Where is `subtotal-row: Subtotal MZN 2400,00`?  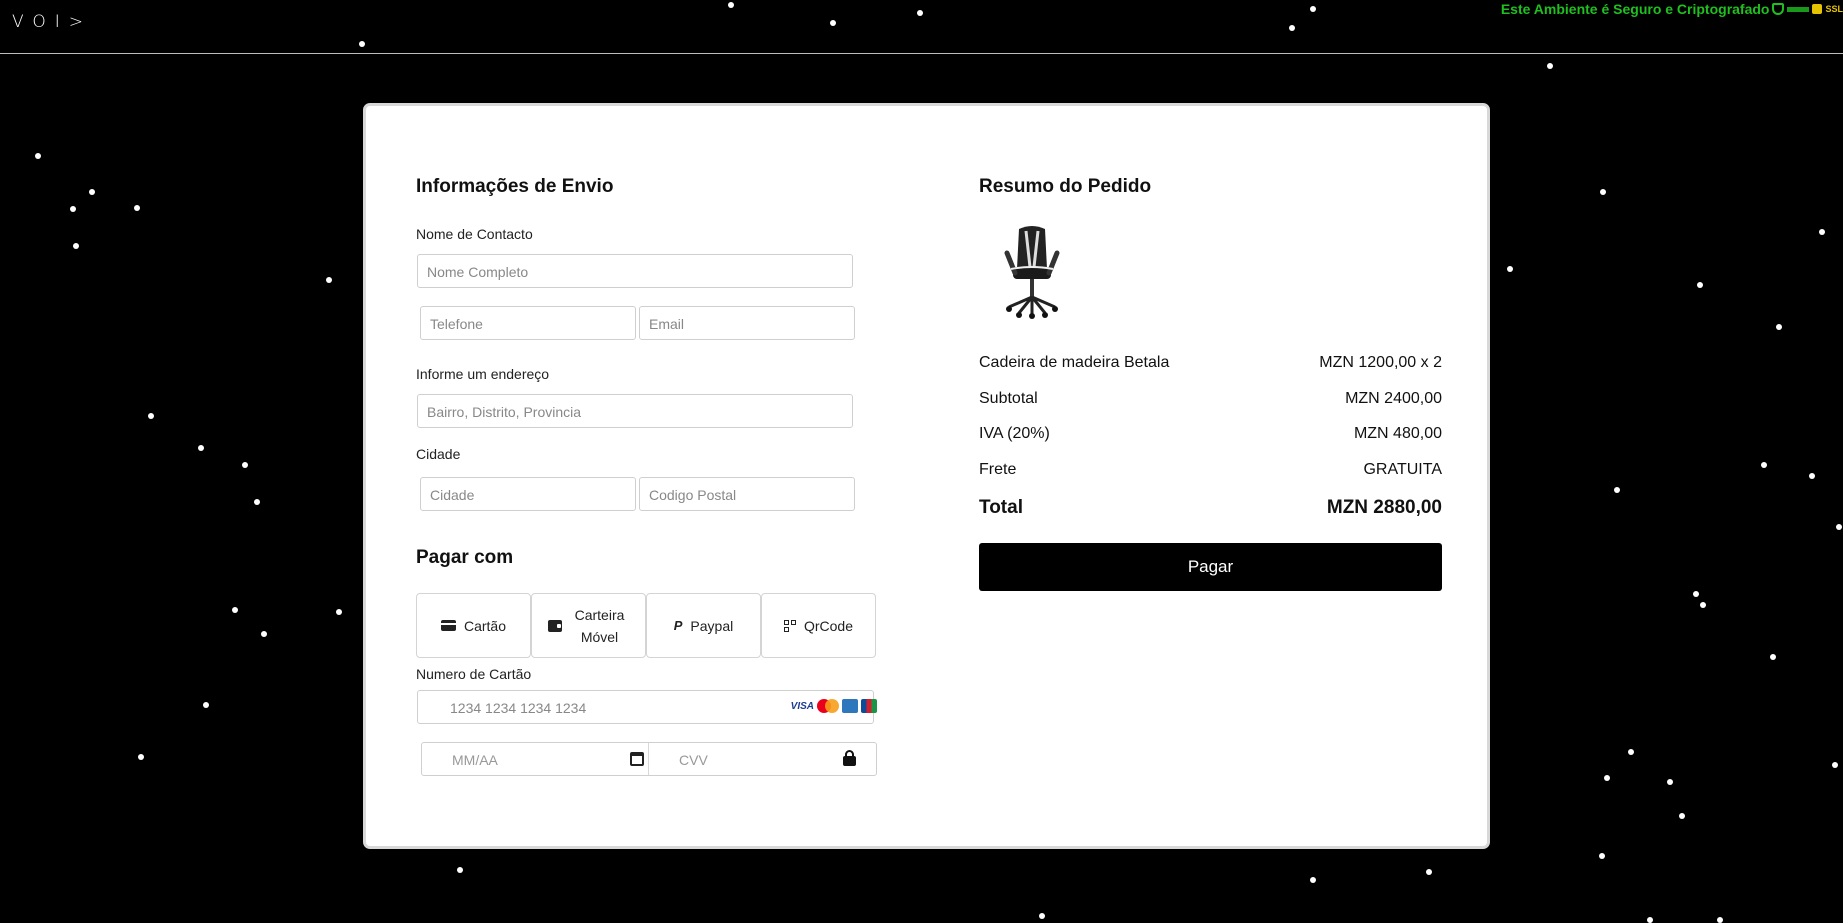
subtotal-row: Subtotal MZN 2400,00 is located at coordinates (1210, 399).